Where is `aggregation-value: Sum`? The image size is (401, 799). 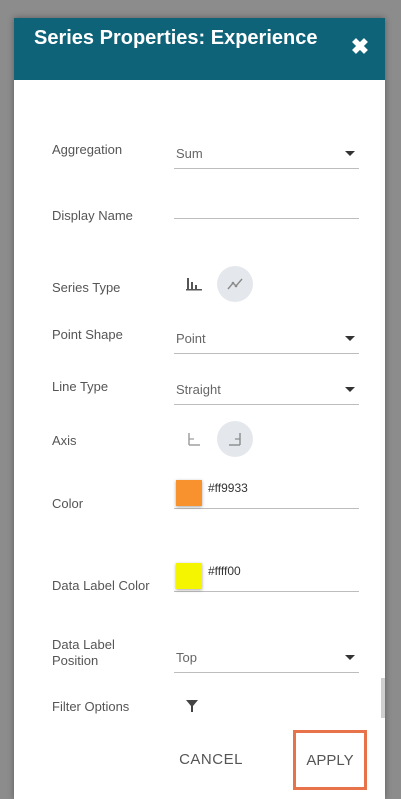
aggregation-value: Sum is located at coordinates (189, 153).